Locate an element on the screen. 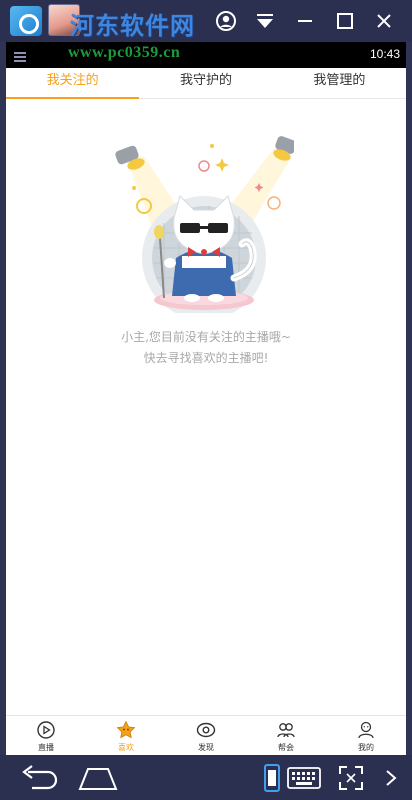  watermark-url: www.pc0359.cn is located at coordinates (124, 52).